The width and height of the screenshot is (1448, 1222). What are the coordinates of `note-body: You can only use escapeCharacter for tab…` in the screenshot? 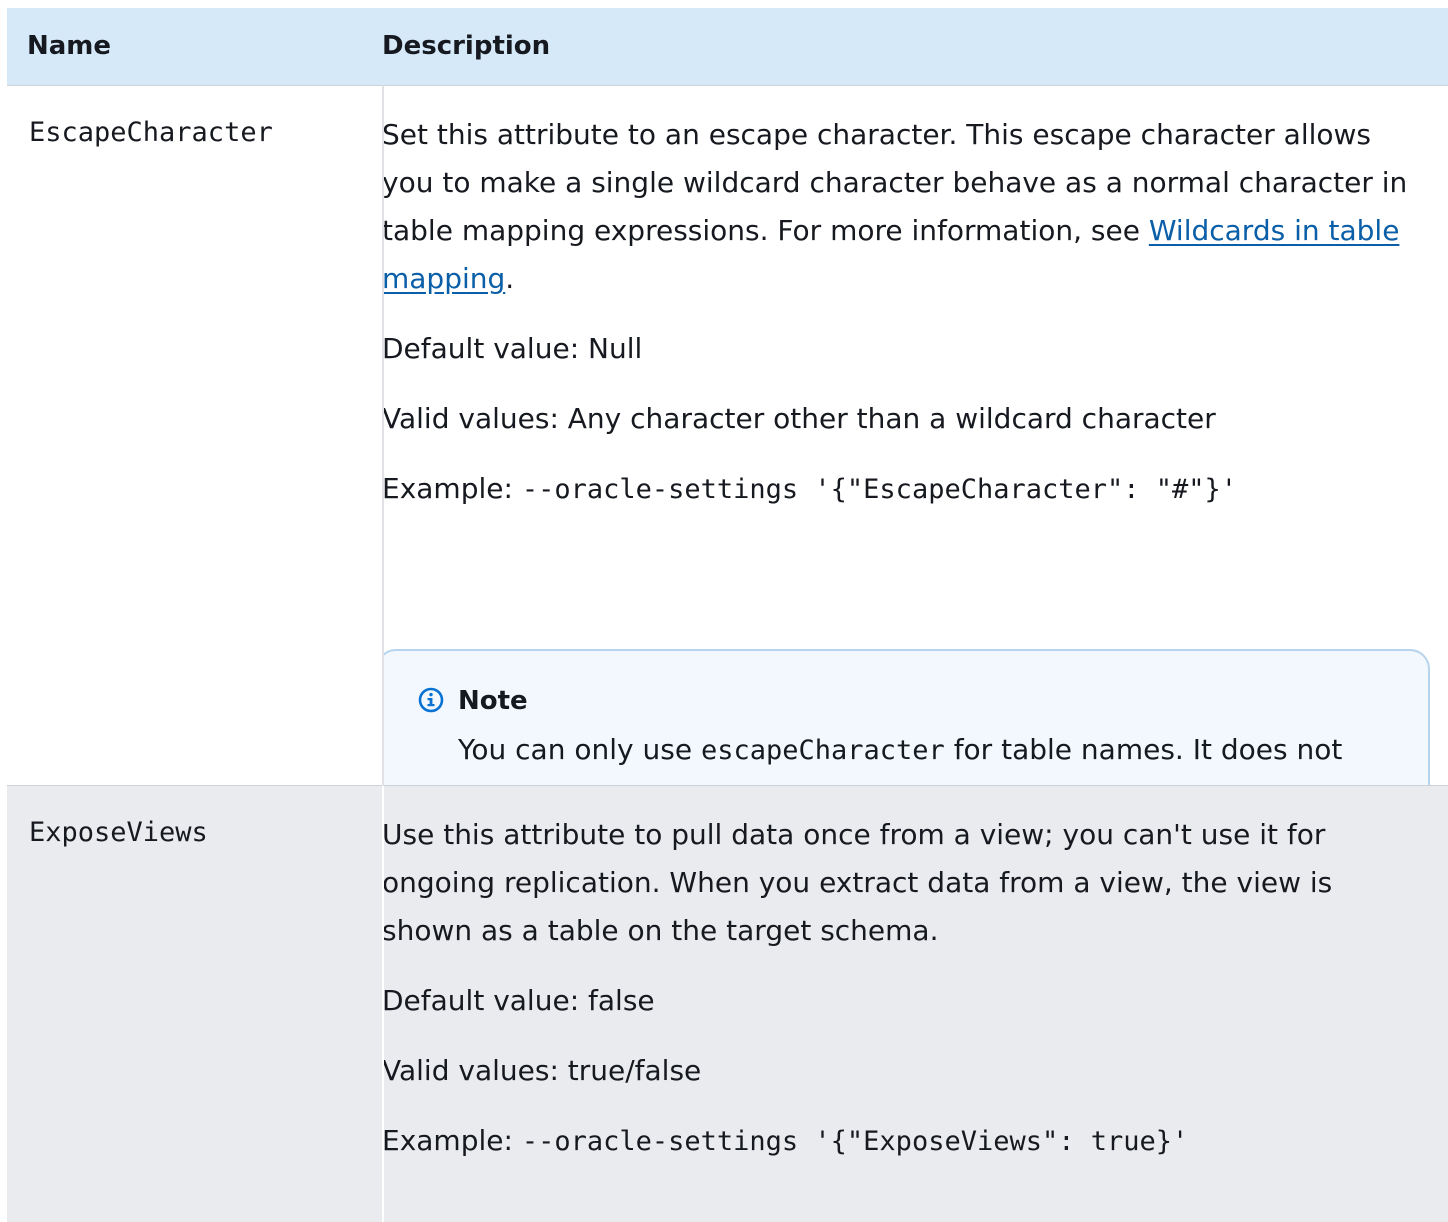 It's located at (900, 759).